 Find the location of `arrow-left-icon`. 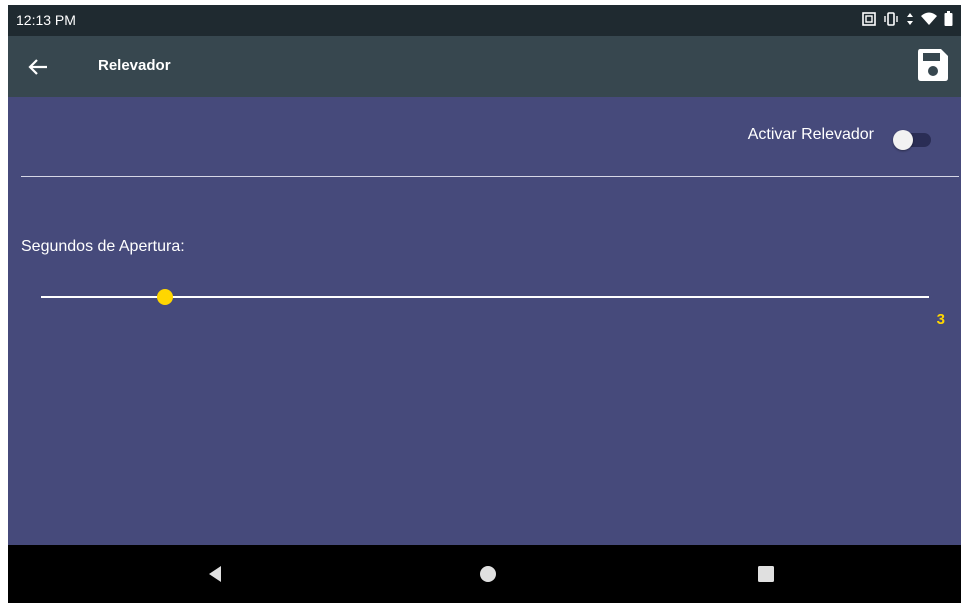

arrow-left-icon is located at coordinates (37, 67).